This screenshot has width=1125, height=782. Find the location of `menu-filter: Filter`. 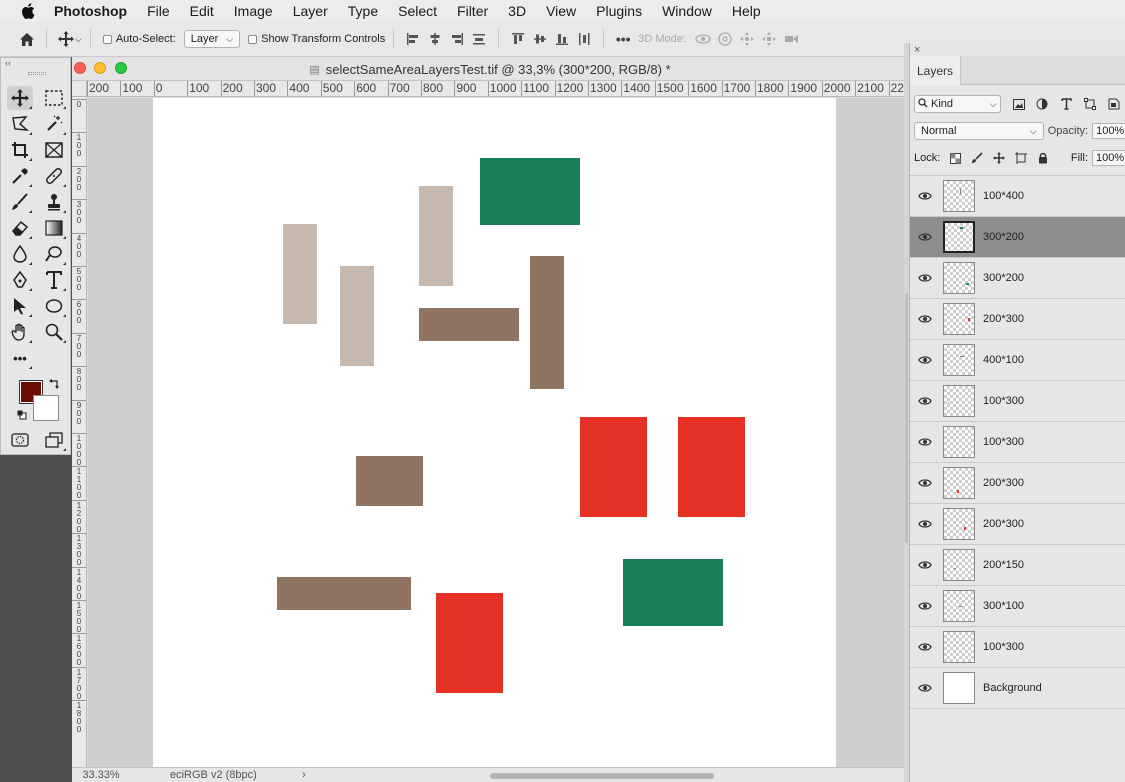

menu-filter: Filter is located at coordinates (472, 11).